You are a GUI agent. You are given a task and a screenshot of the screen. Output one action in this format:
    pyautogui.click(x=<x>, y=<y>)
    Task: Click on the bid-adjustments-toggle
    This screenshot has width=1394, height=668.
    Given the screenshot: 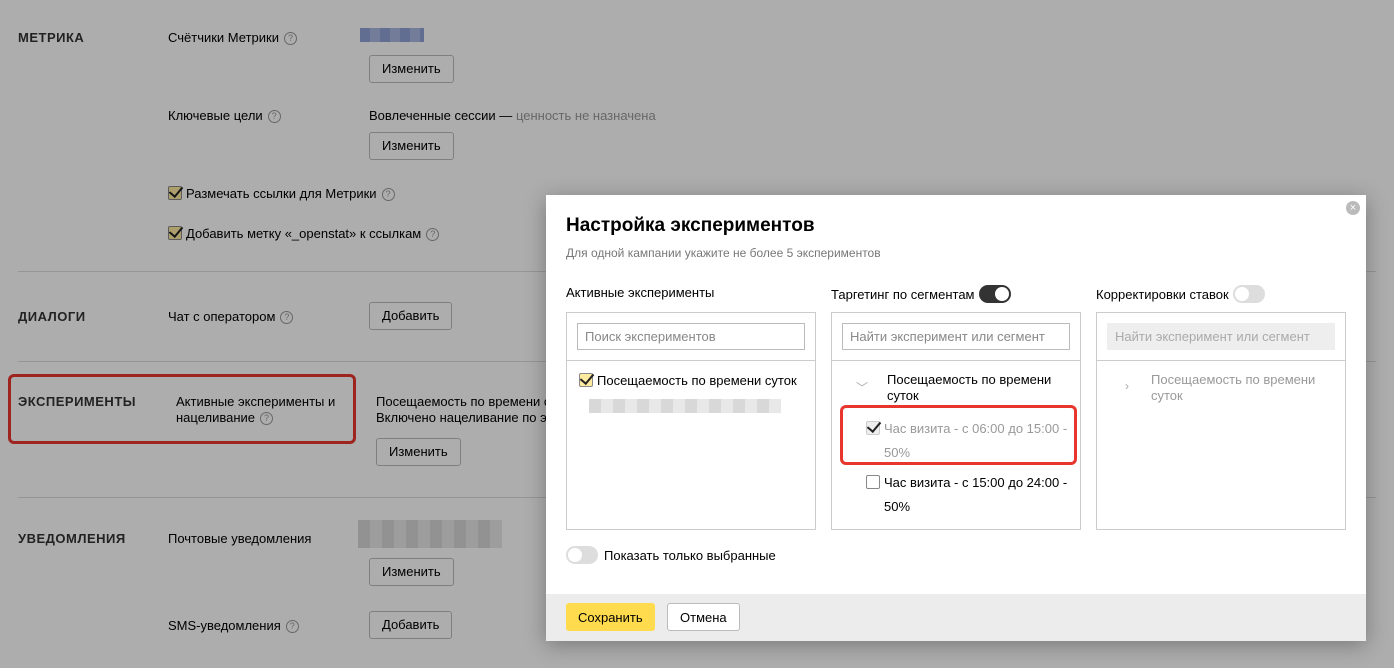 What is the action you would take?
    pyautogui.click(x=1248, y=294)
    